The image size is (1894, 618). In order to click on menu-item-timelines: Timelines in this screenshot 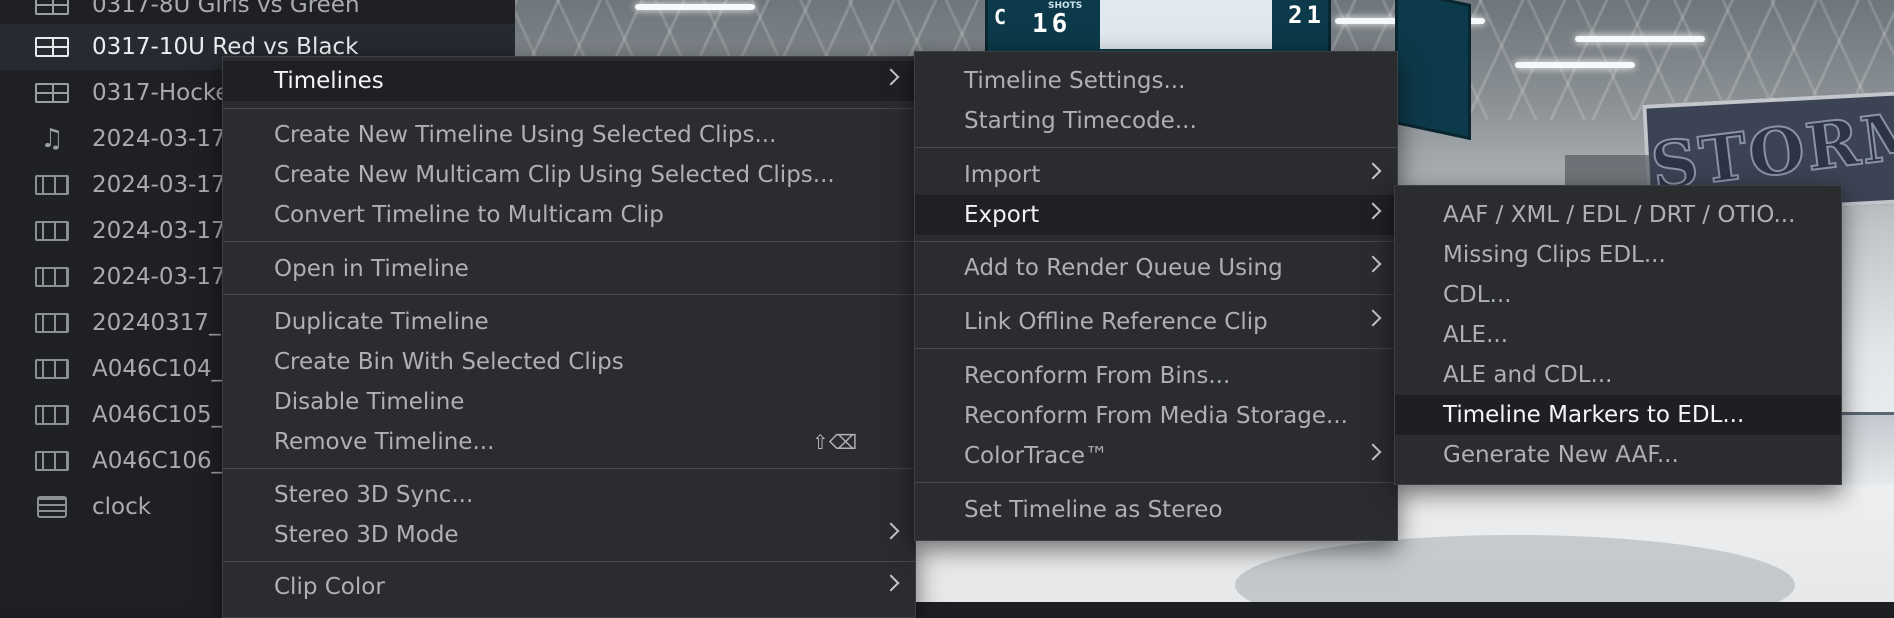, I will do `click(569, 81)`.